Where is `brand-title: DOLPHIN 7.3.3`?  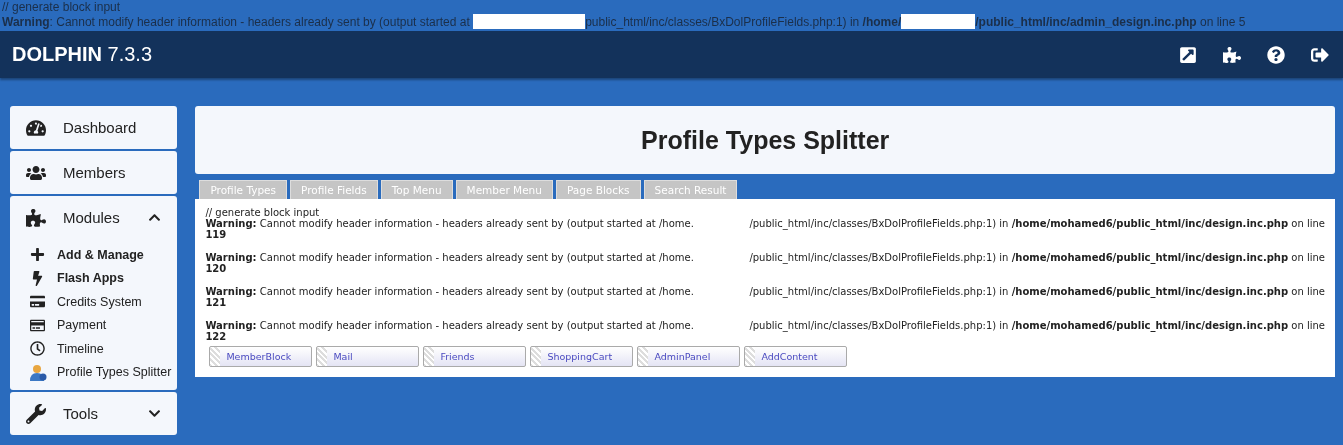 brand-title: DOLPHIN 7.3.3 is located at coordinates (82, 54).